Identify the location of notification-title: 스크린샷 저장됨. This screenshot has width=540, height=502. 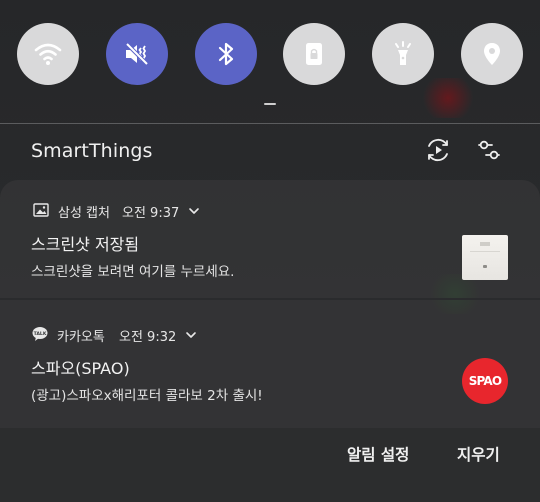
(85, 244).